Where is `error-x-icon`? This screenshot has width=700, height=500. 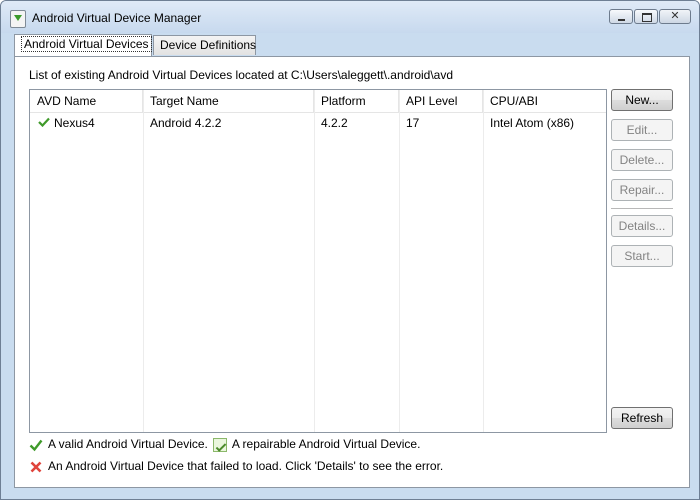 error-x-icon is located at coordinates (36, 467).